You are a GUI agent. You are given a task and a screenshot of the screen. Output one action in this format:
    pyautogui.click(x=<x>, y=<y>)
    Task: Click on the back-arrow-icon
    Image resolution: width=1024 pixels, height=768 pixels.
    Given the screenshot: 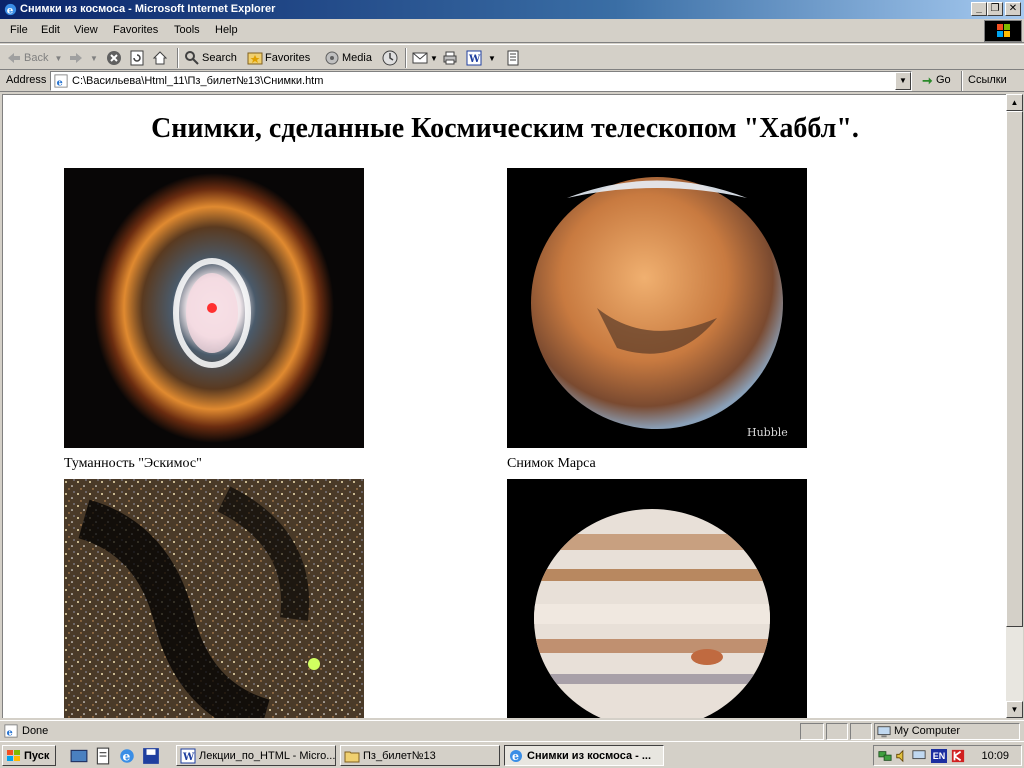 What is the action you would take?
    pyautogui.click(x=14, y=58)
    